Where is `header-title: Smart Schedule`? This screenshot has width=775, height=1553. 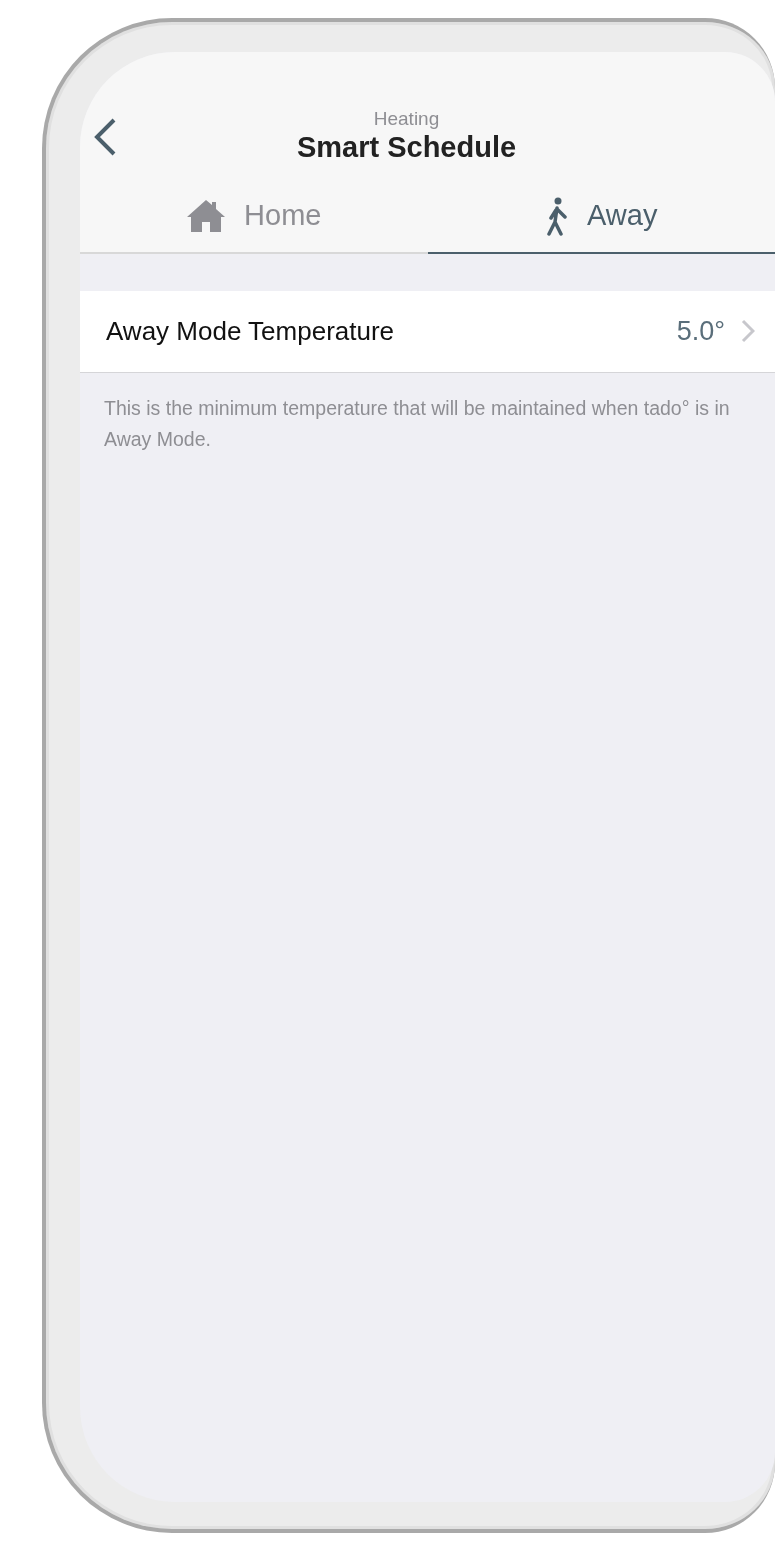 header-title: Smart Schedule is located at coordinates (406, 147).